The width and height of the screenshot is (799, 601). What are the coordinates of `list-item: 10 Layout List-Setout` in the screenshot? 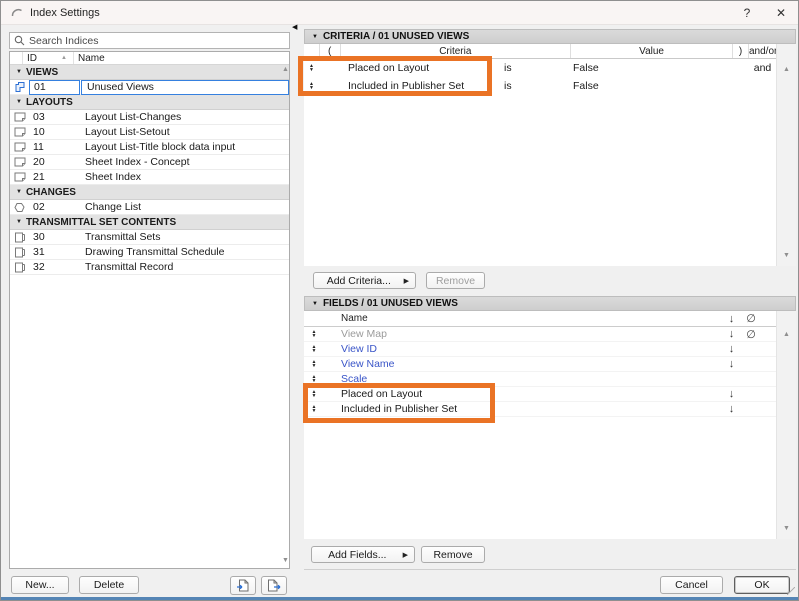 It's located at (149, 132).